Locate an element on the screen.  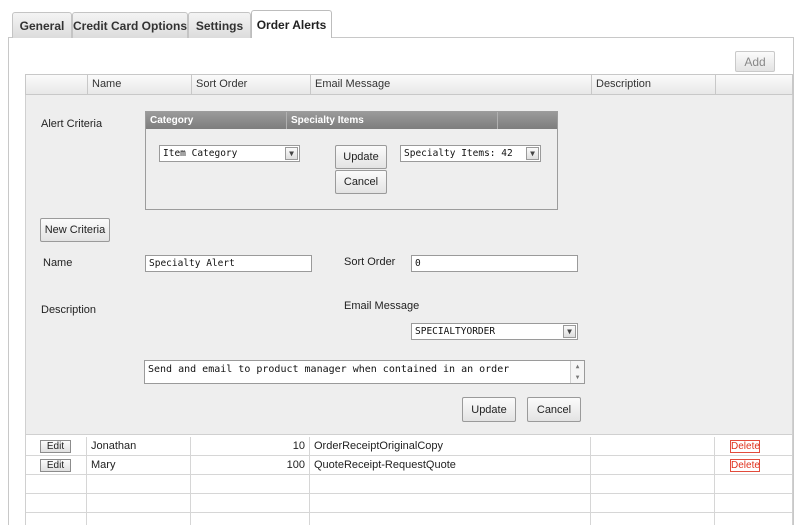
header-actions is located at coordinates (57, 84).